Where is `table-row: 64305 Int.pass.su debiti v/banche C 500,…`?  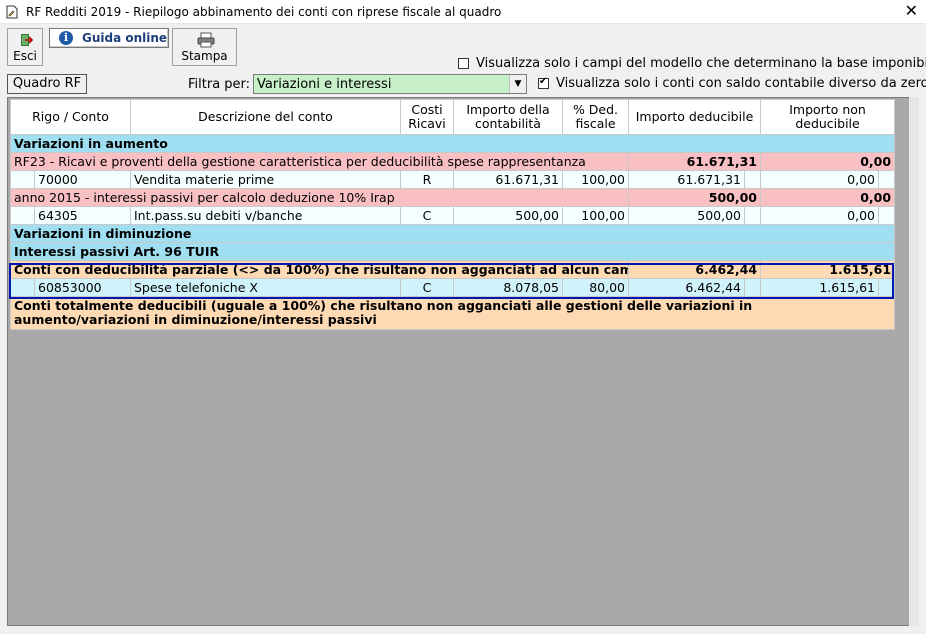
table-row: 64305 Int.pass.su debiti v/banche C 500,… is located at coordinates (453, 215).